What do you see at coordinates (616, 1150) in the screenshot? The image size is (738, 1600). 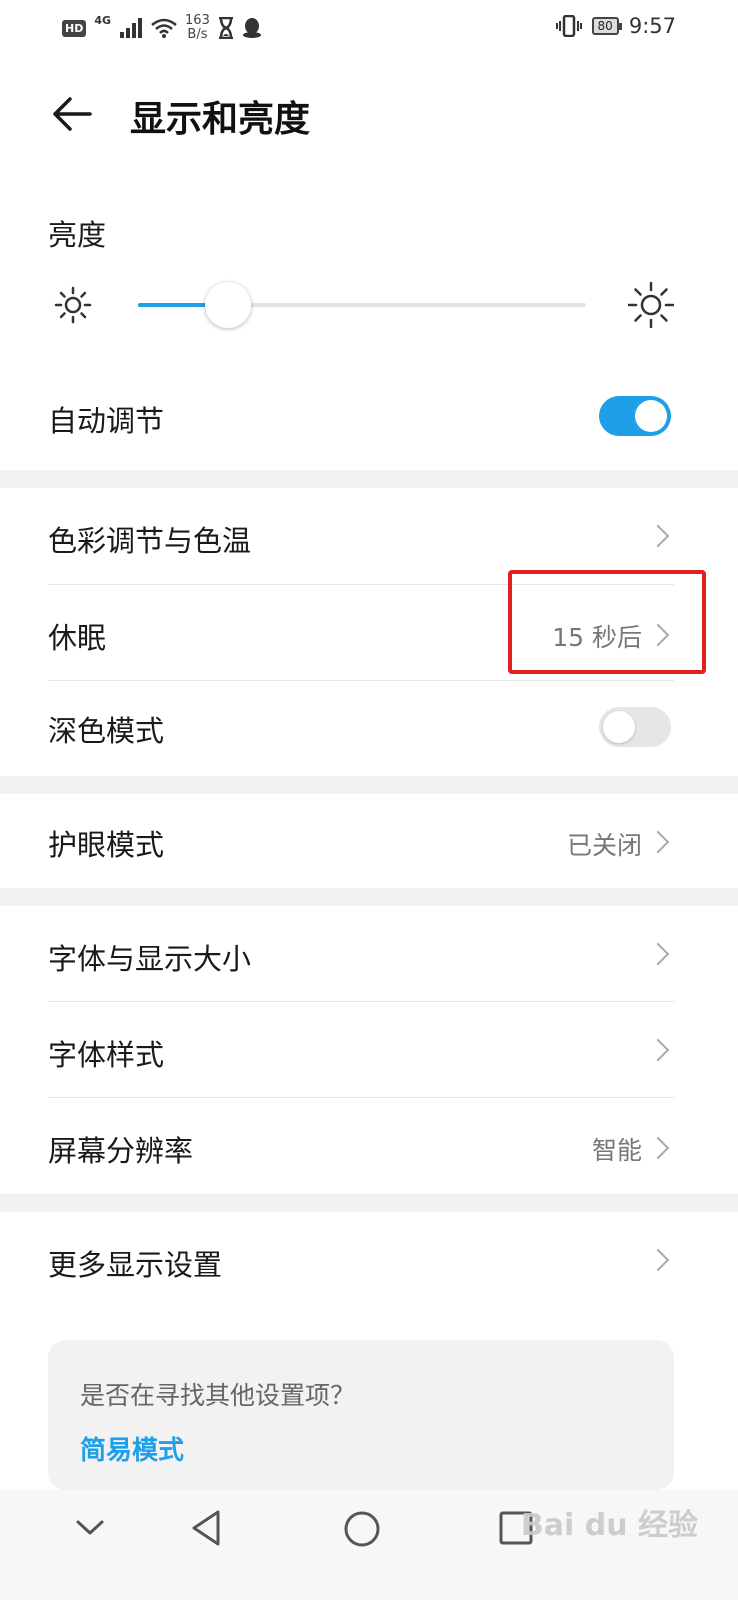 I see `resolution-value: 智能` at bounding box center [616, 1150].